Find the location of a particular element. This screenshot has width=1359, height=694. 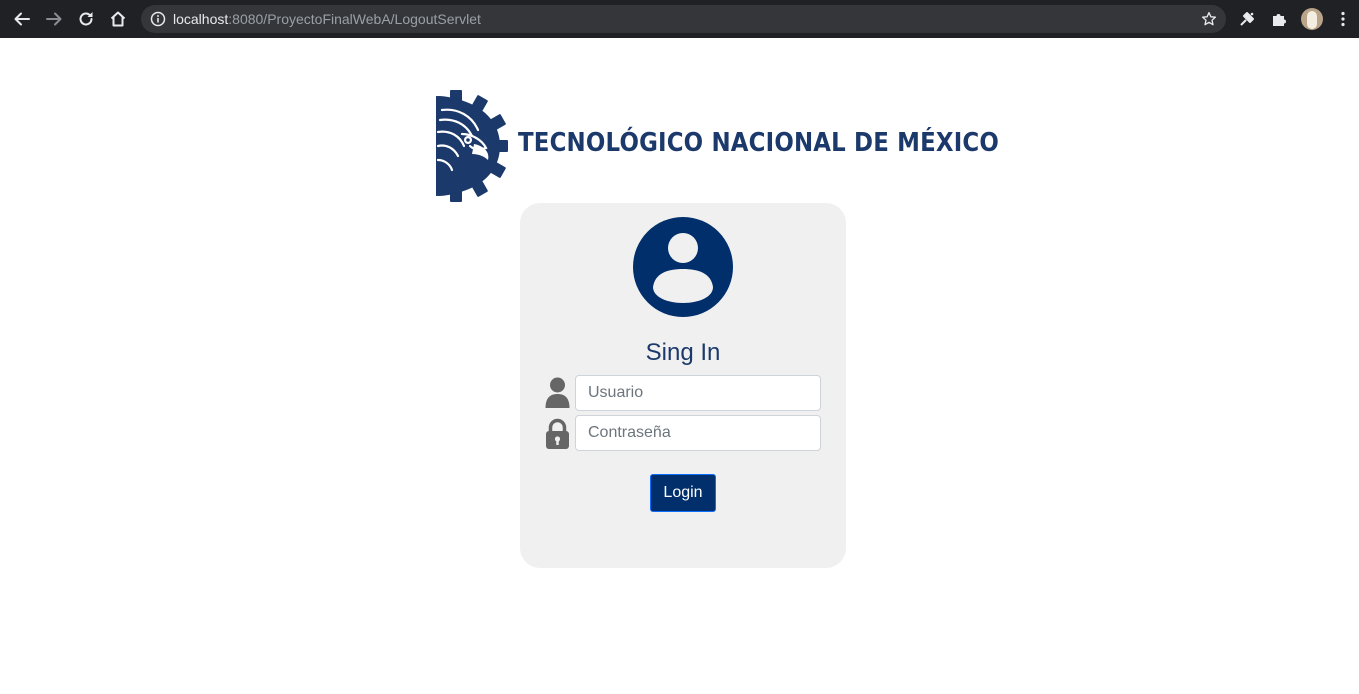

profile-avatar-shape is located at coordinates (1312, 20).